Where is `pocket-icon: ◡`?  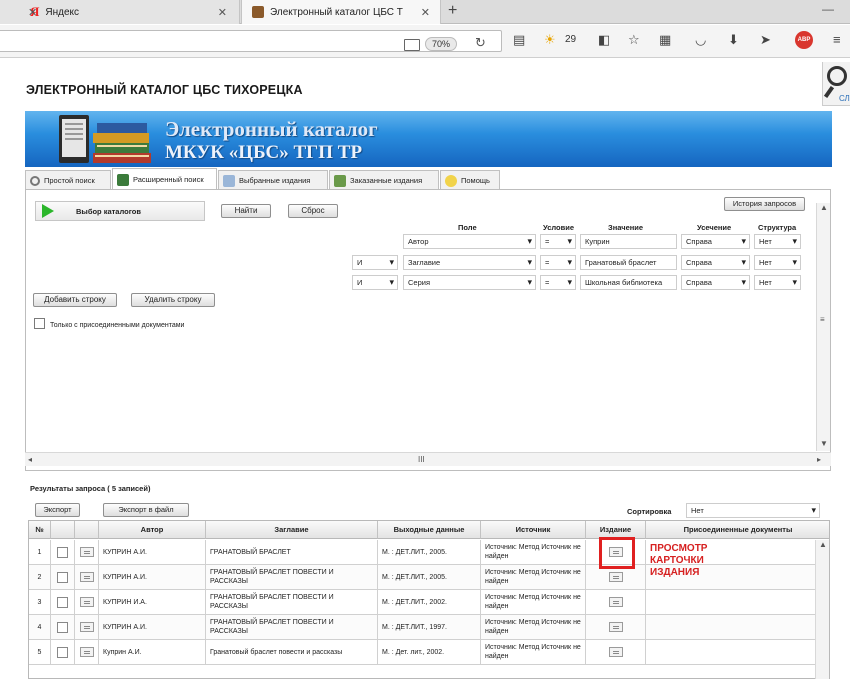 pocket-icon: ◡ is located at coordinates (700, 40).